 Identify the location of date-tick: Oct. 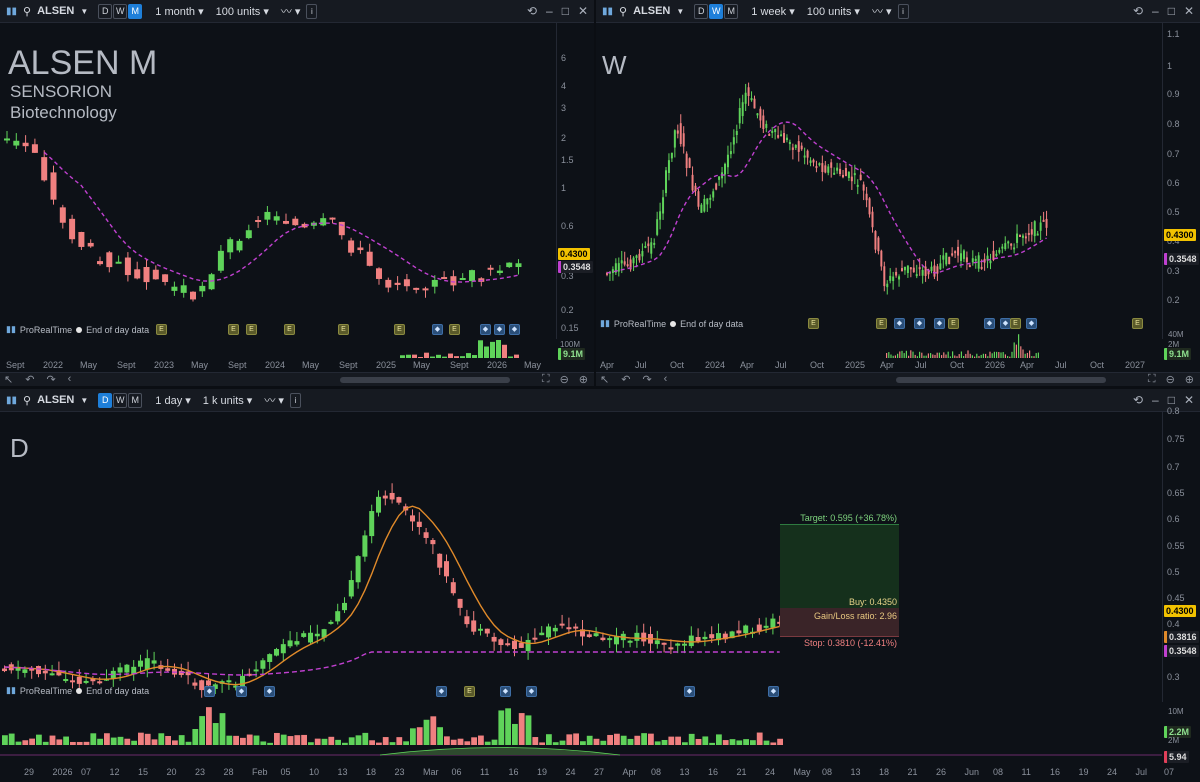
(1097, 365).